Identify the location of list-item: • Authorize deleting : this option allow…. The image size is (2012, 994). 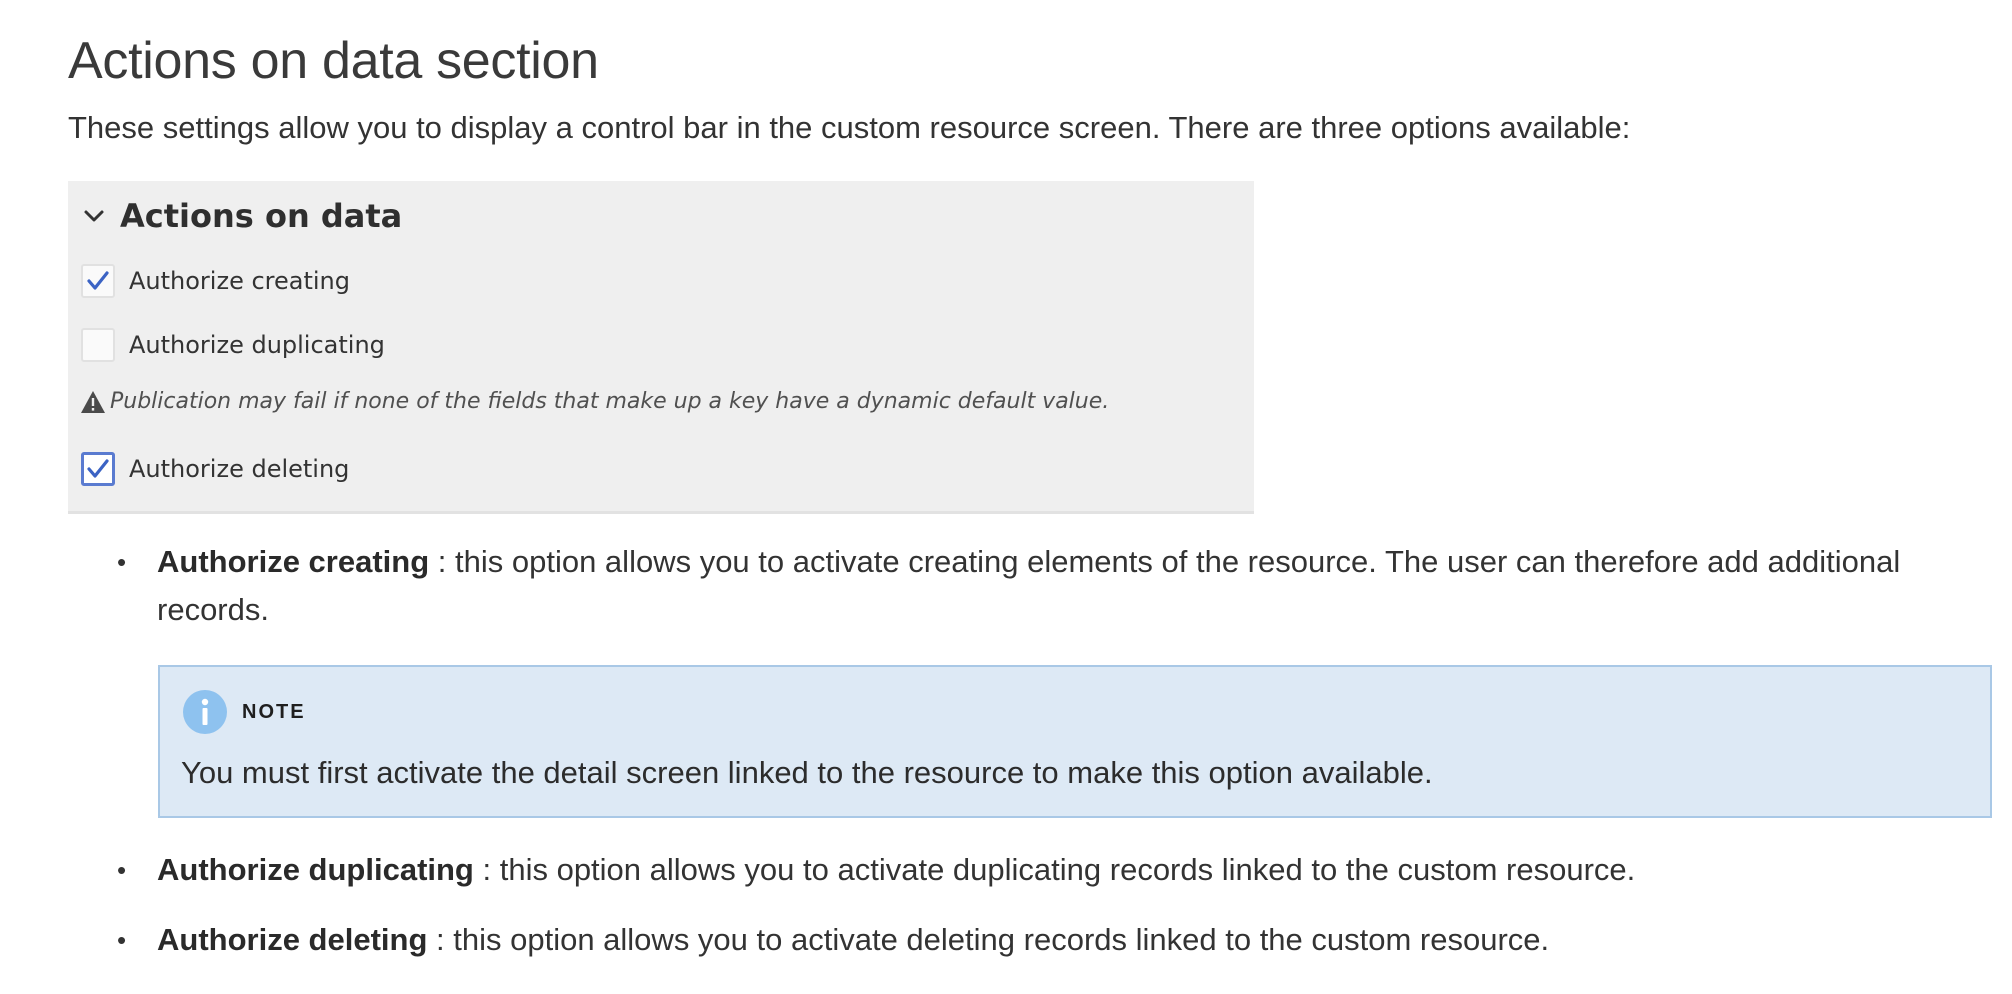
(1006, 940).